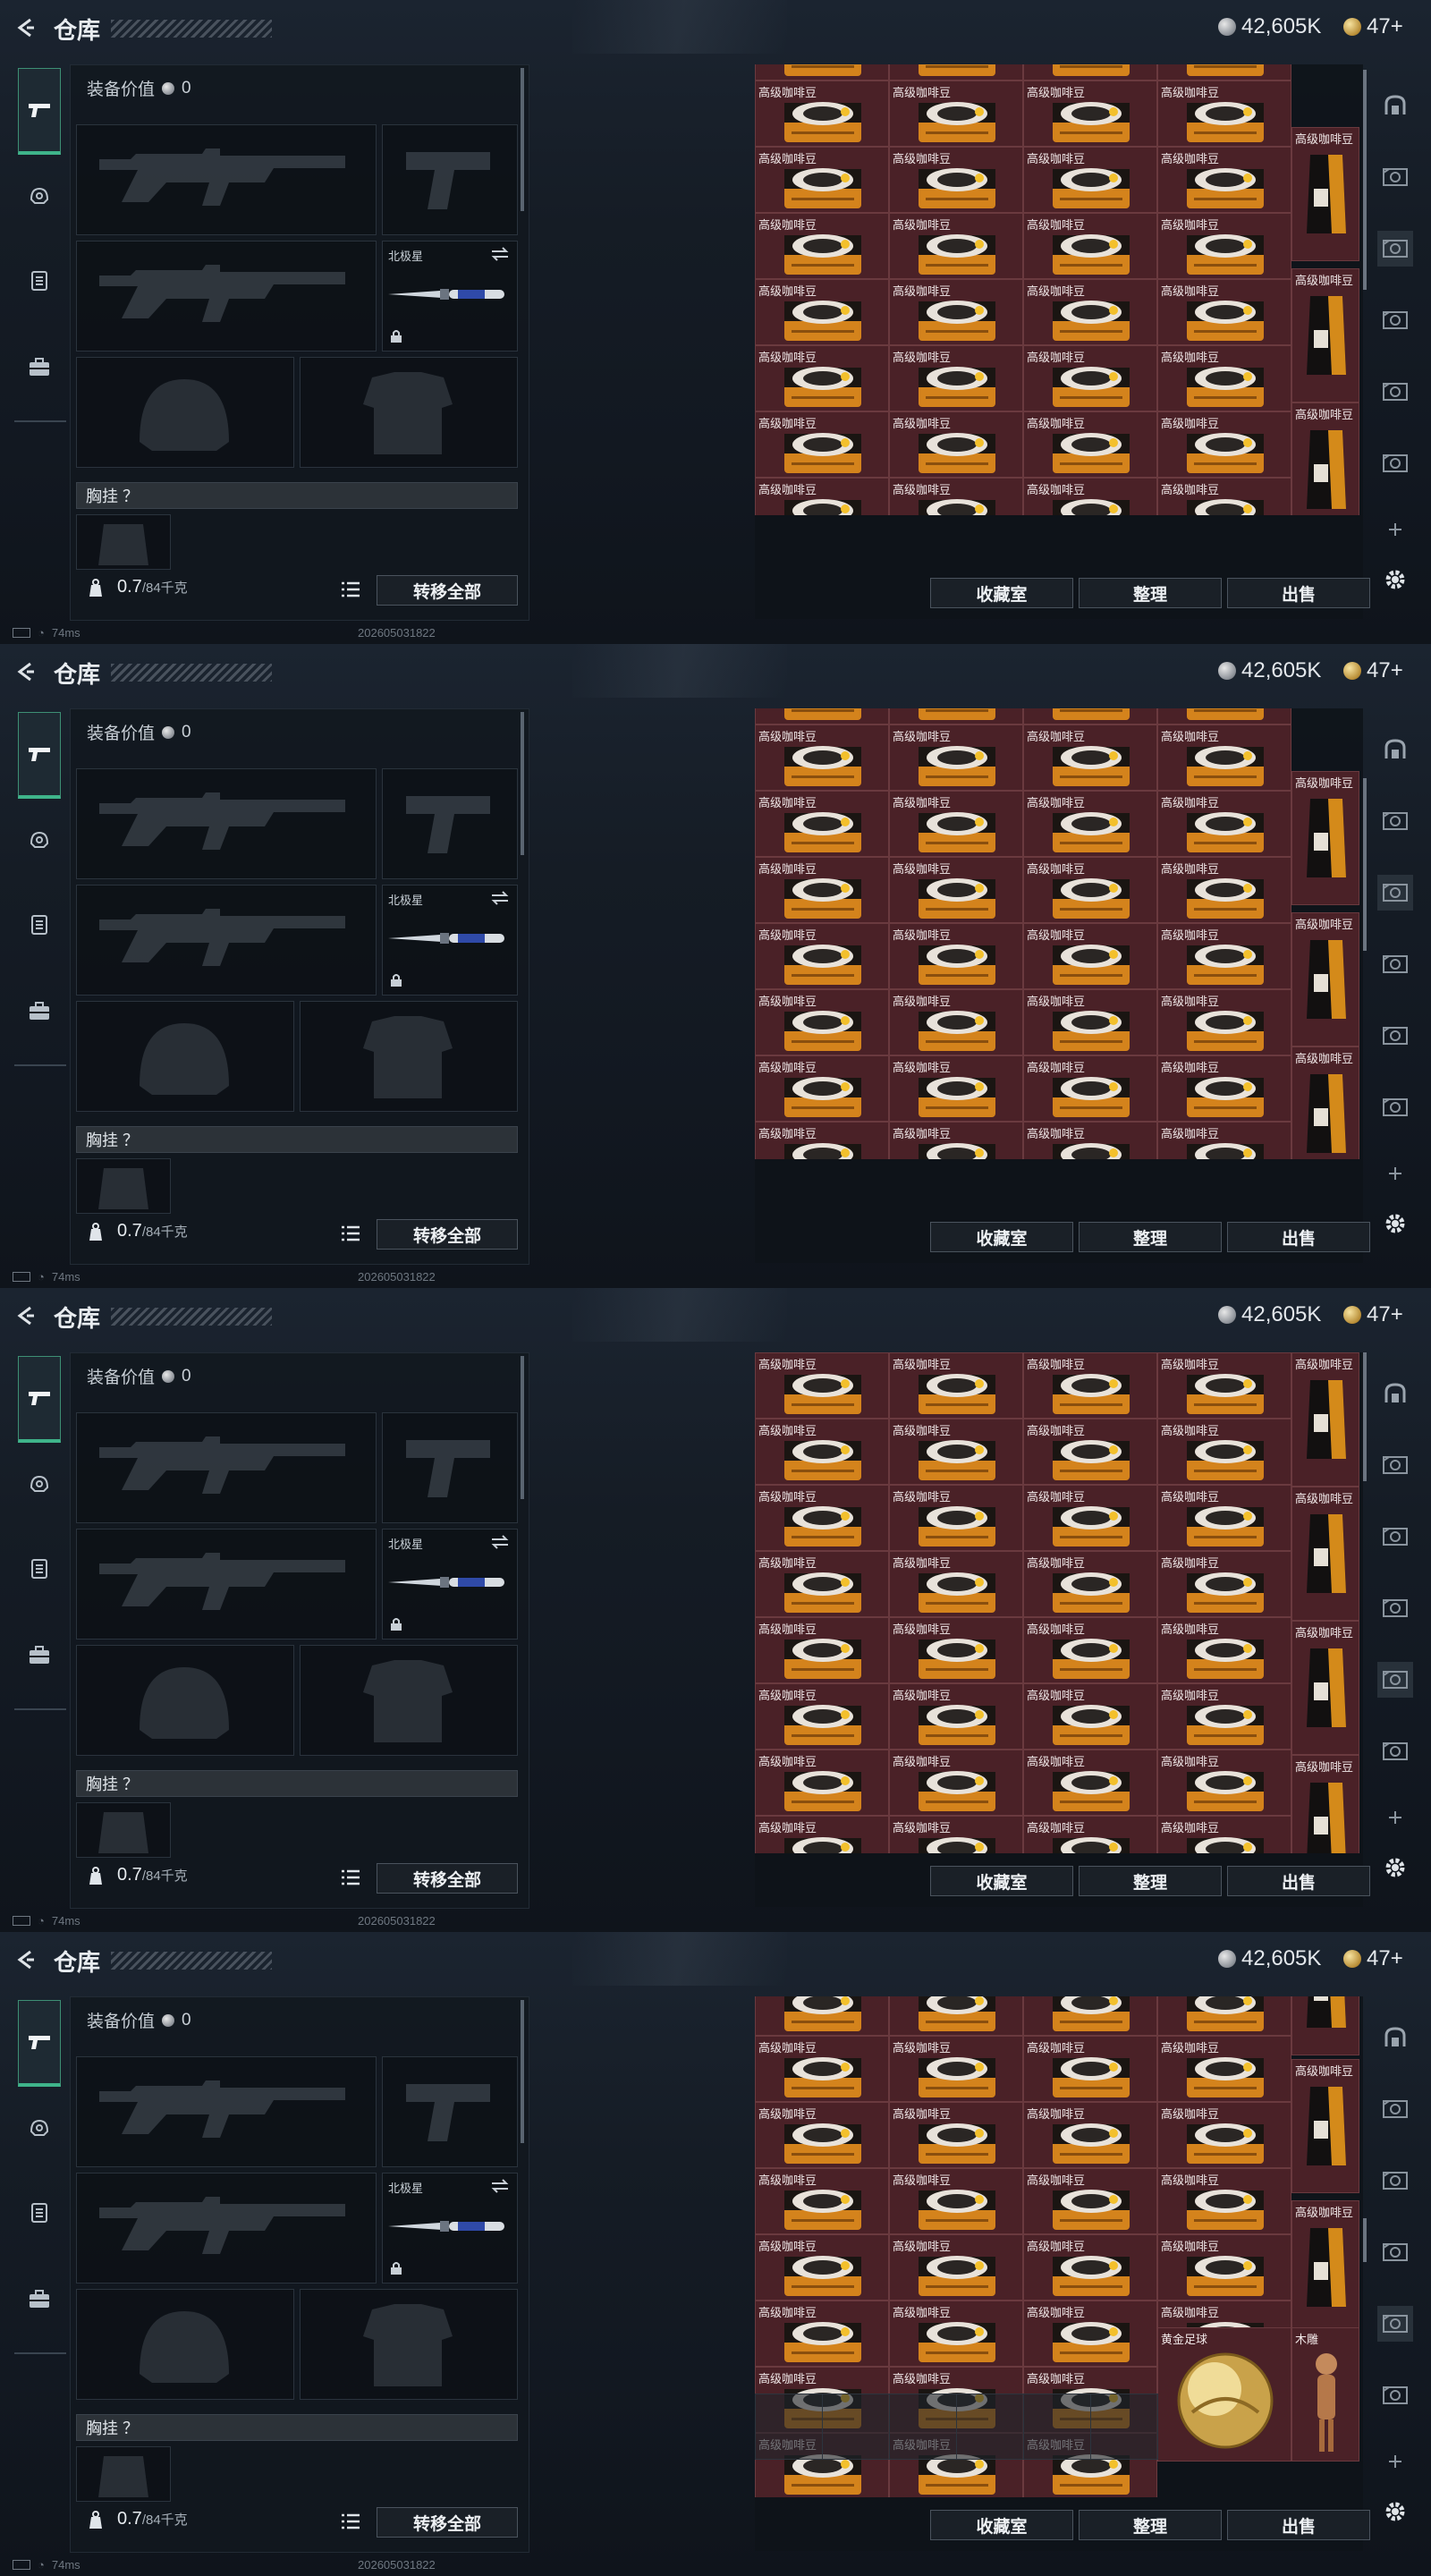 The height and width of the screenshot is (2576, 1431). What do you see at coordinates (523, 139) in the screenshot?
I see `equipment-scrollbar` at bounding box center [523, 139].